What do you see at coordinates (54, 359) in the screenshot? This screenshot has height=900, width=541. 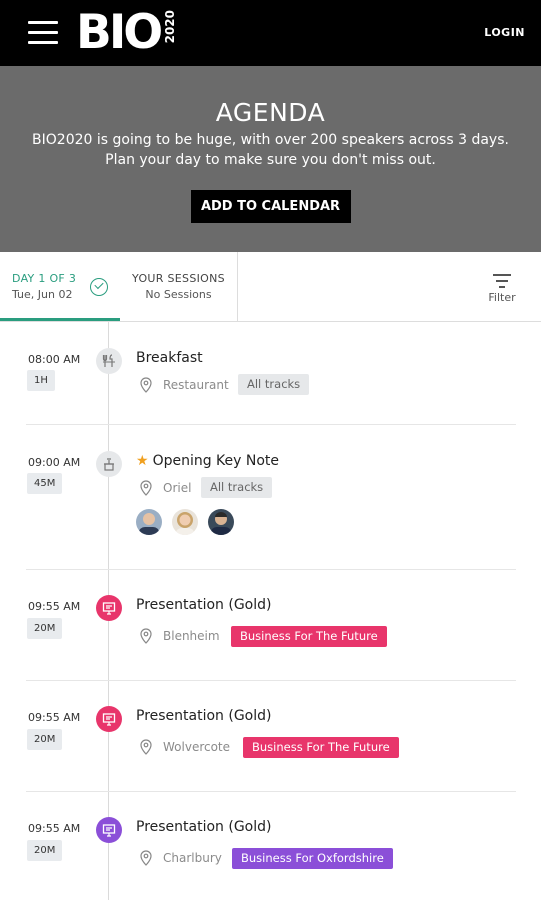 I see `session-time: 08:00 AM` at bounding box center [54, 359].